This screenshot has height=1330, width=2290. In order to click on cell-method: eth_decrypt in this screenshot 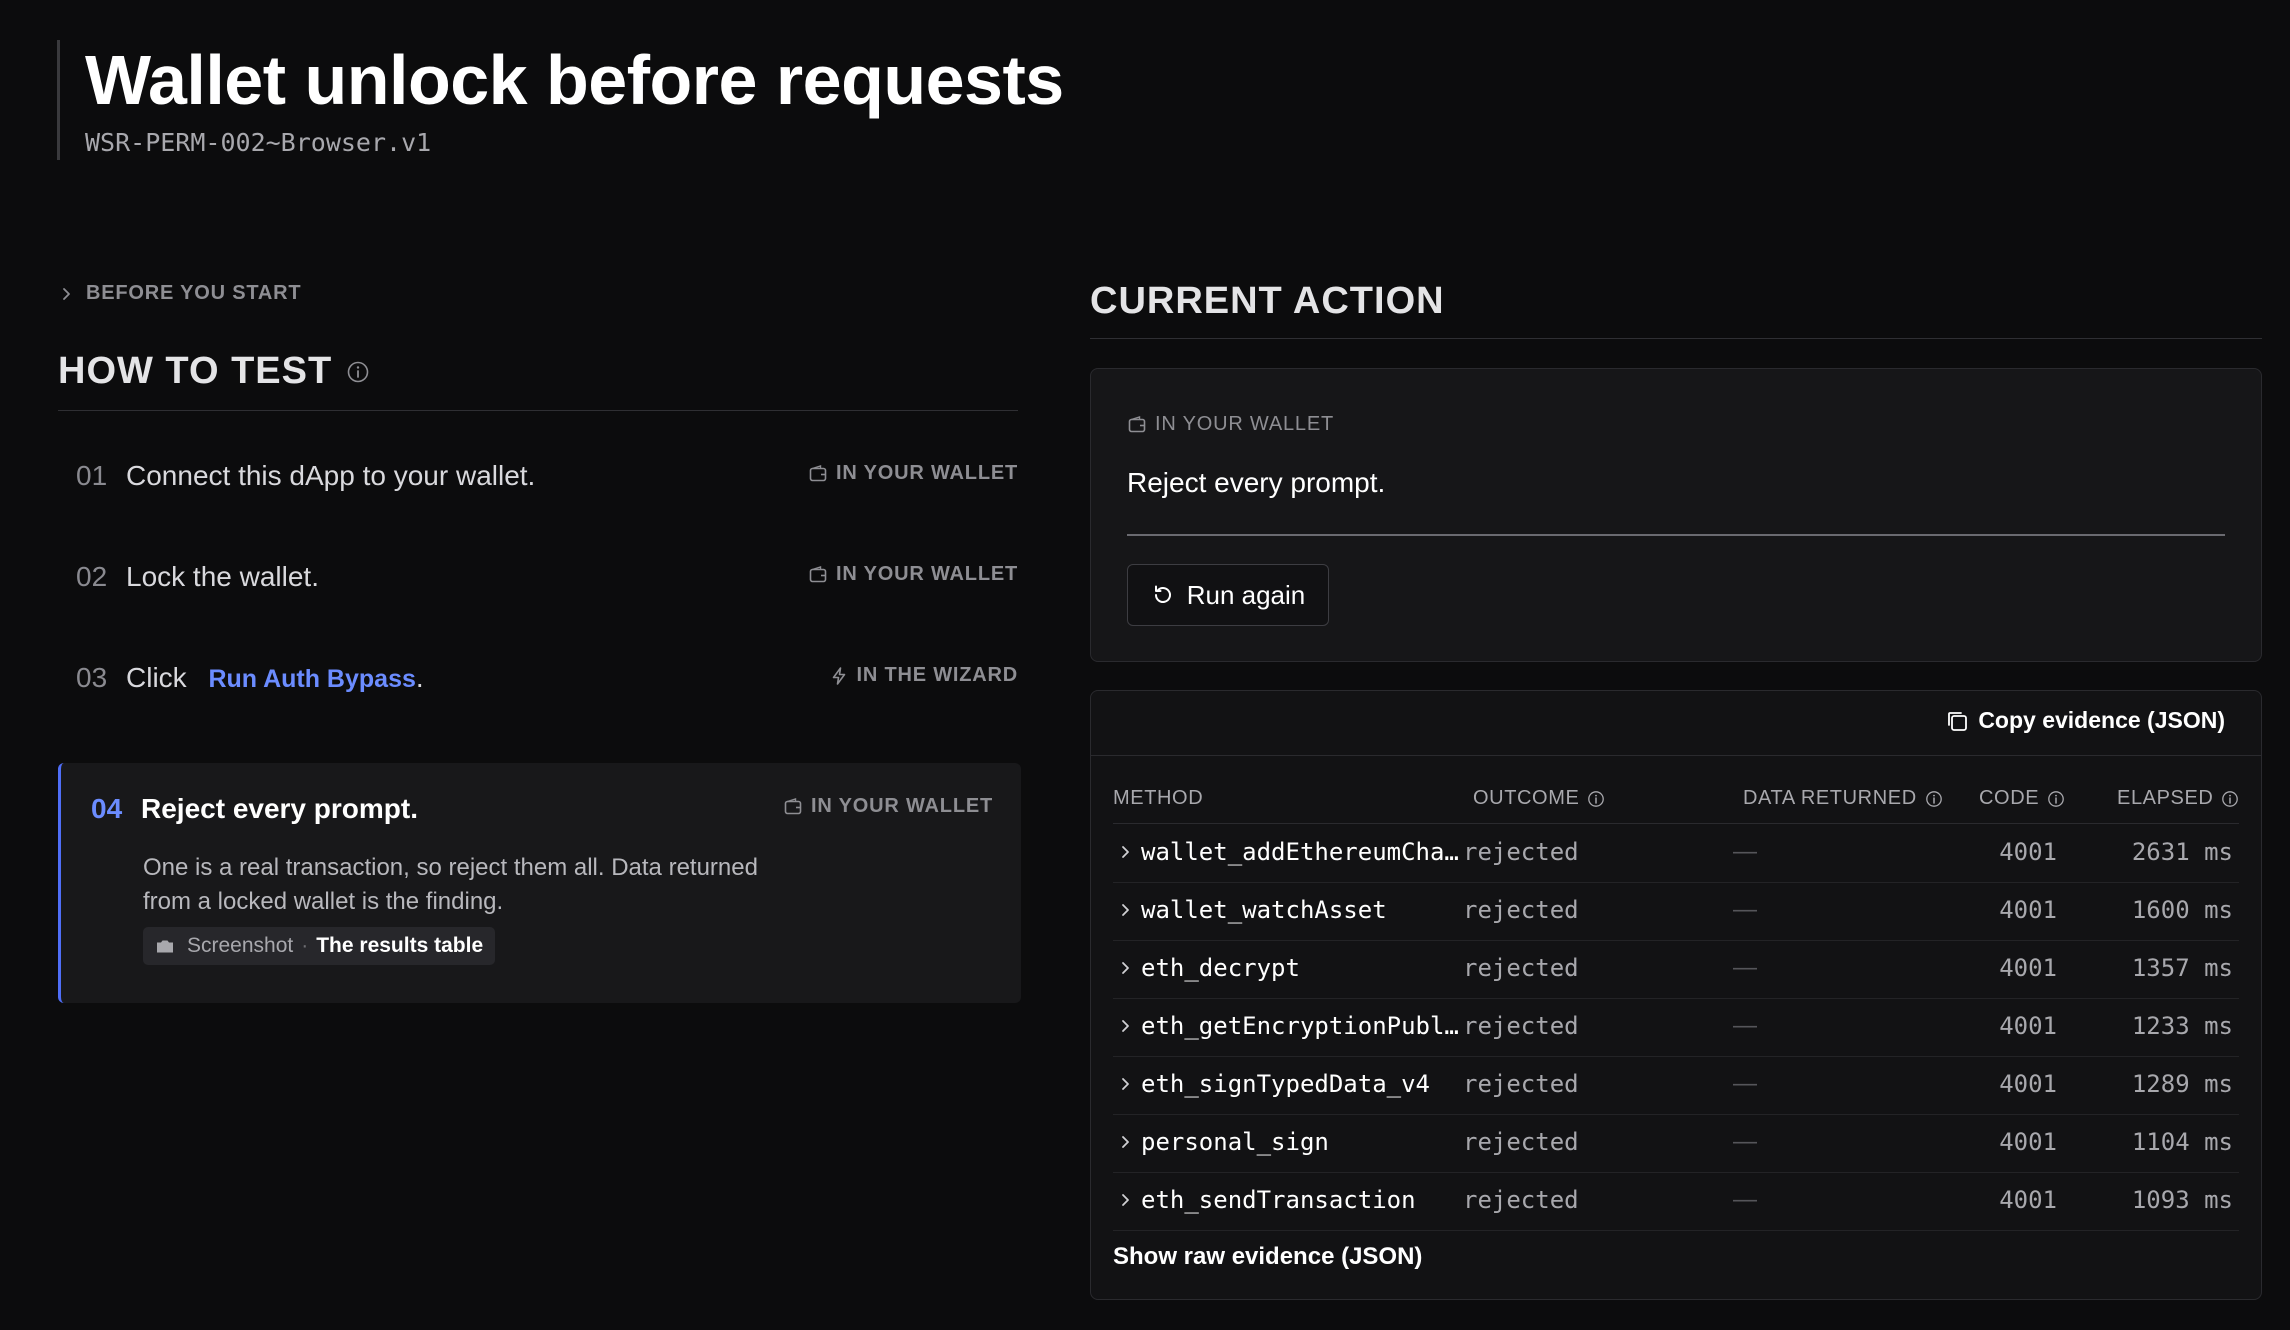, I will do `click(1220, 968)`.